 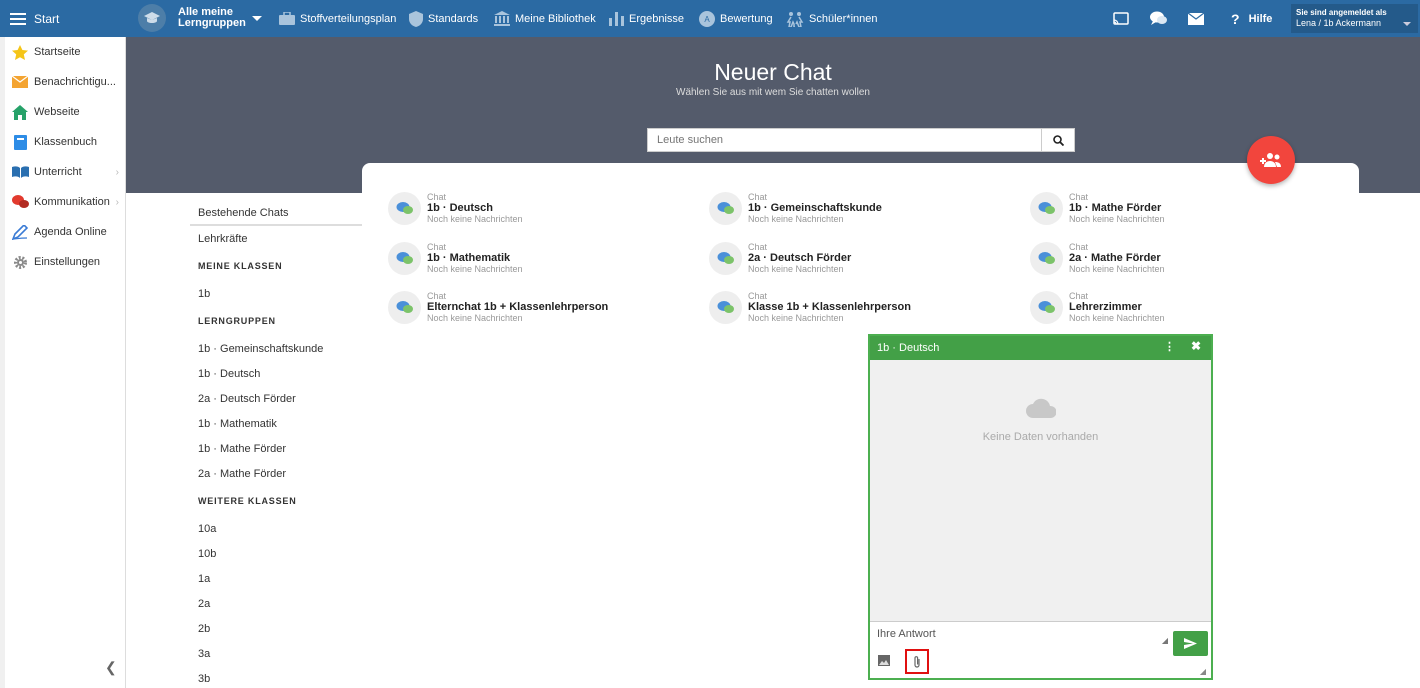 I want to click on search-icon, so click(x=1058, y=140).